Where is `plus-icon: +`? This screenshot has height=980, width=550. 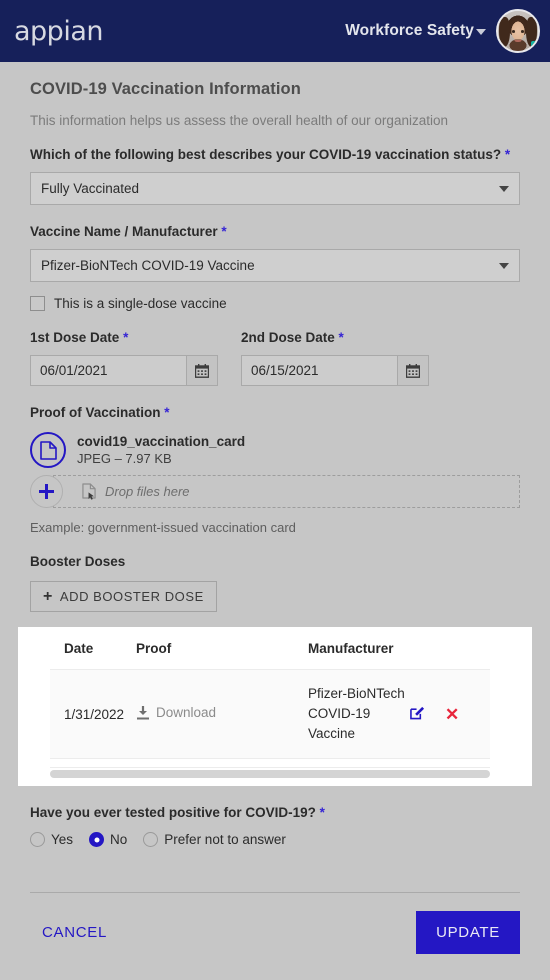 plus-icon: + is located at coordinates (48, 596).